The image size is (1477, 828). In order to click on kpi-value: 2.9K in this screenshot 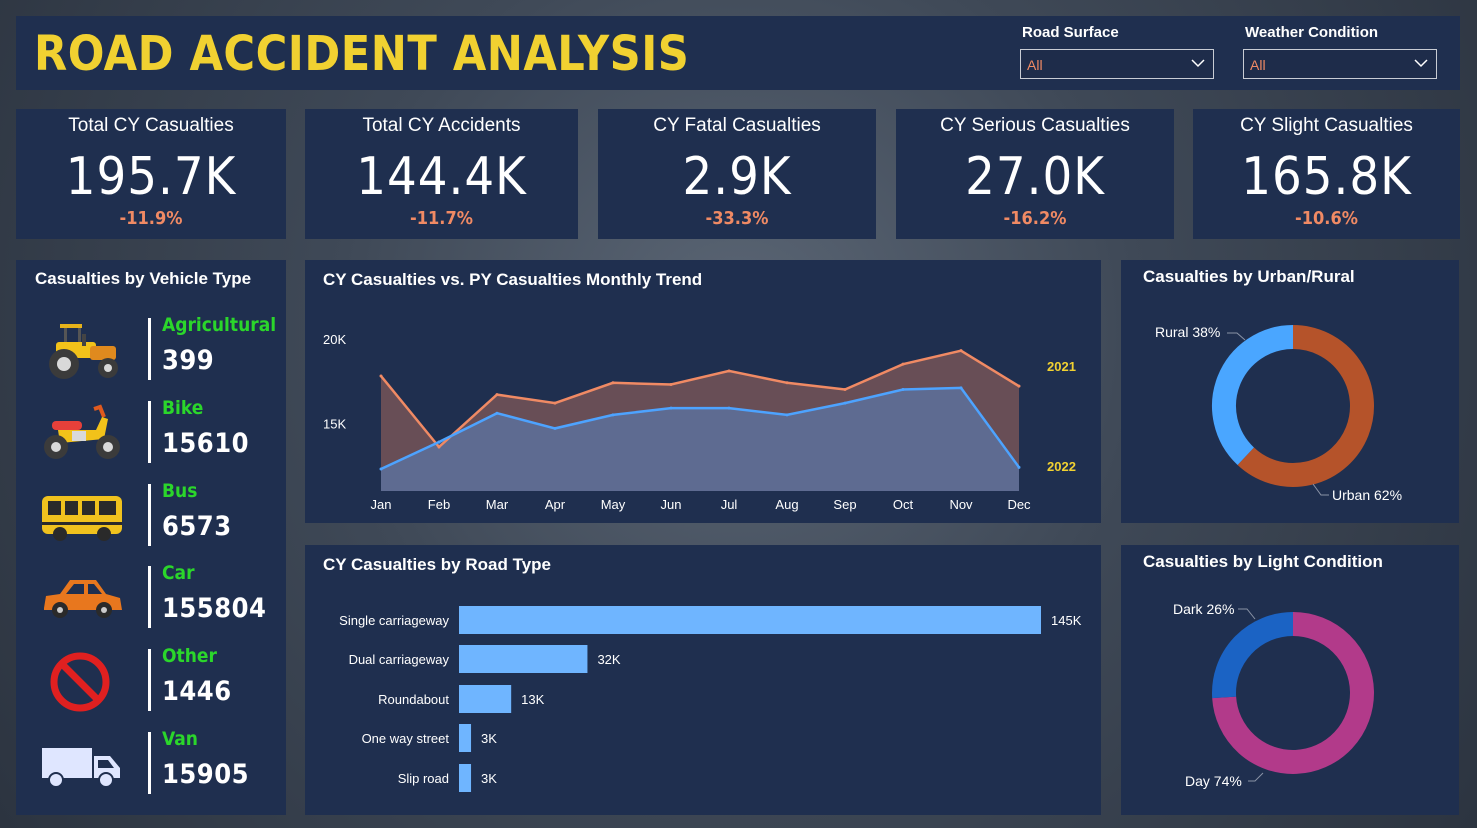, I will do `click(737, 177)`.